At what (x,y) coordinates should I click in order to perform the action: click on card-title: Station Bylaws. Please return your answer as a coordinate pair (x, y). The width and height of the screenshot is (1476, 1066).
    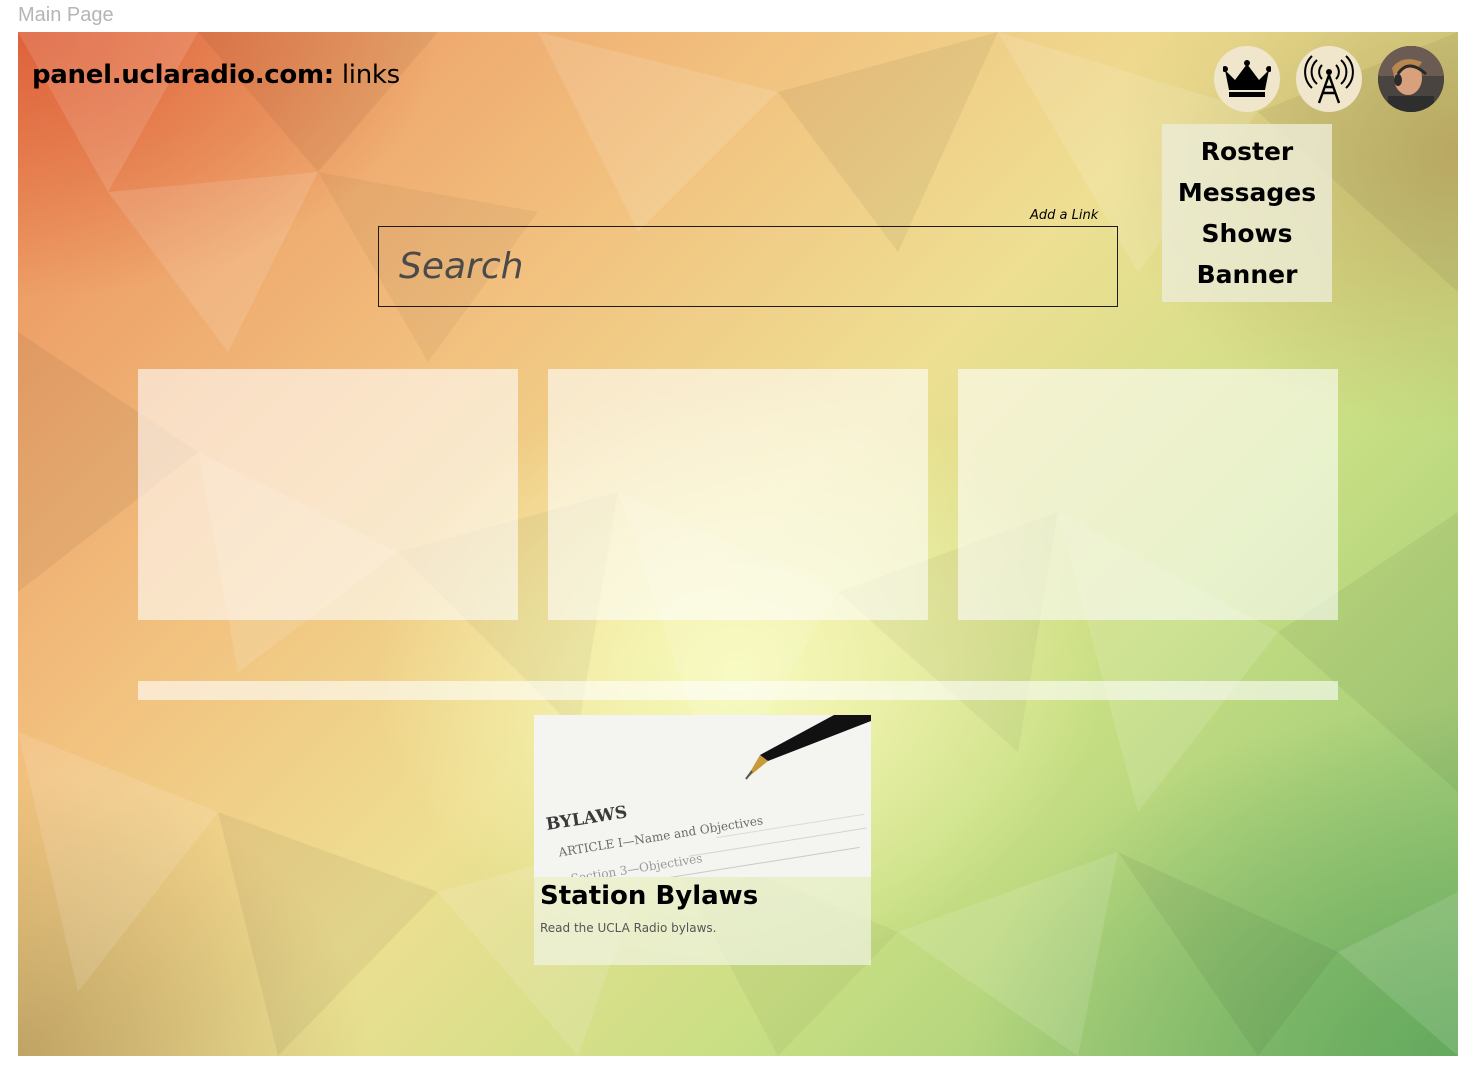
    Looking at the image, I should click on (649, 896).